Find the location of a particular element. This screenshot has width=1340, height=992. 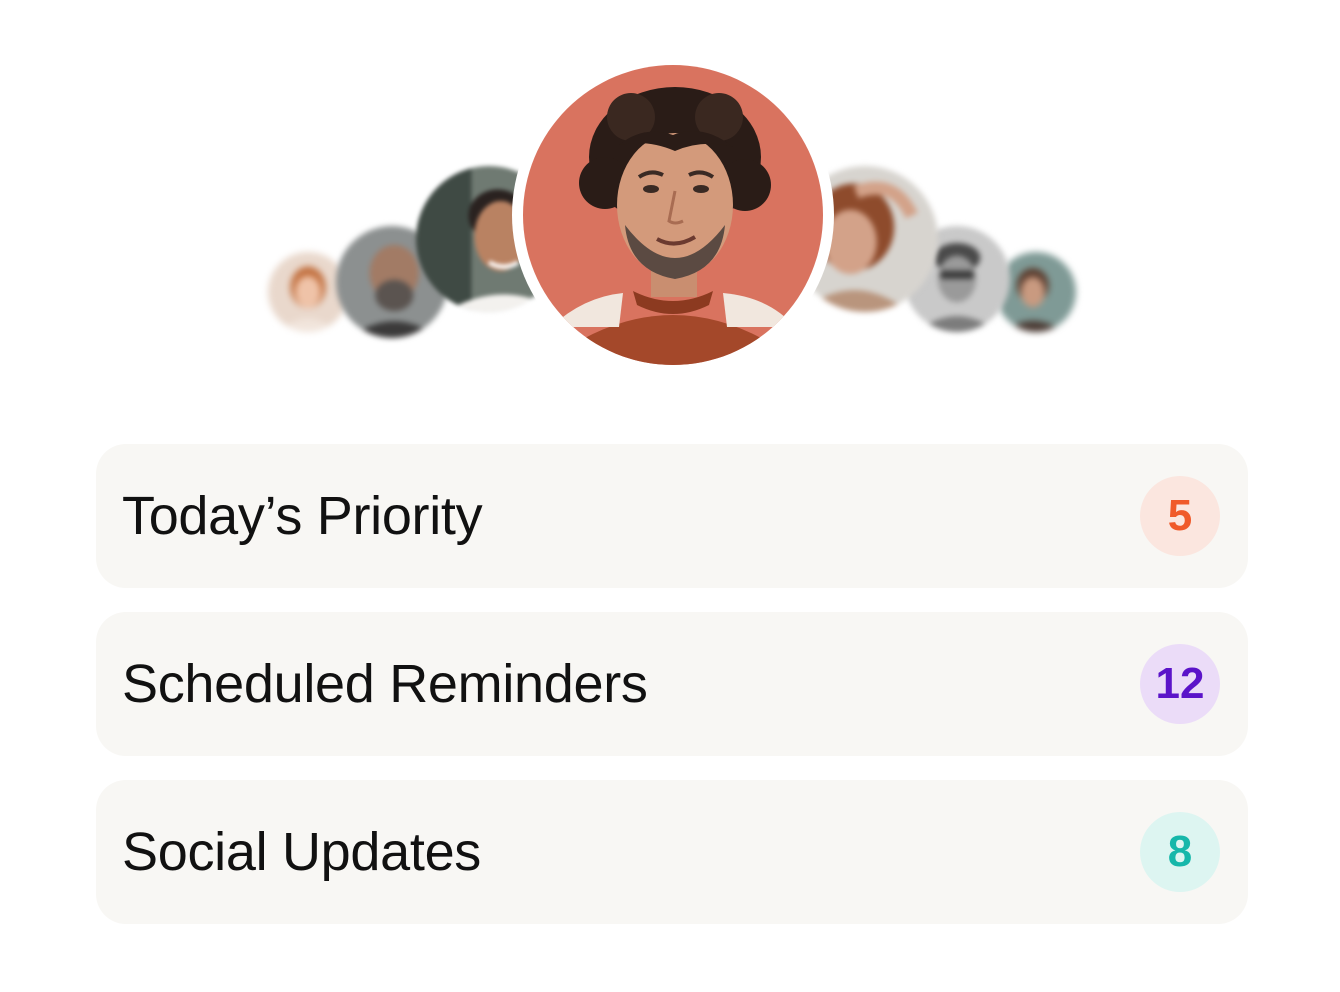

list-item-social-updates: Social Updates 8 is located at coordinates (672, 852).